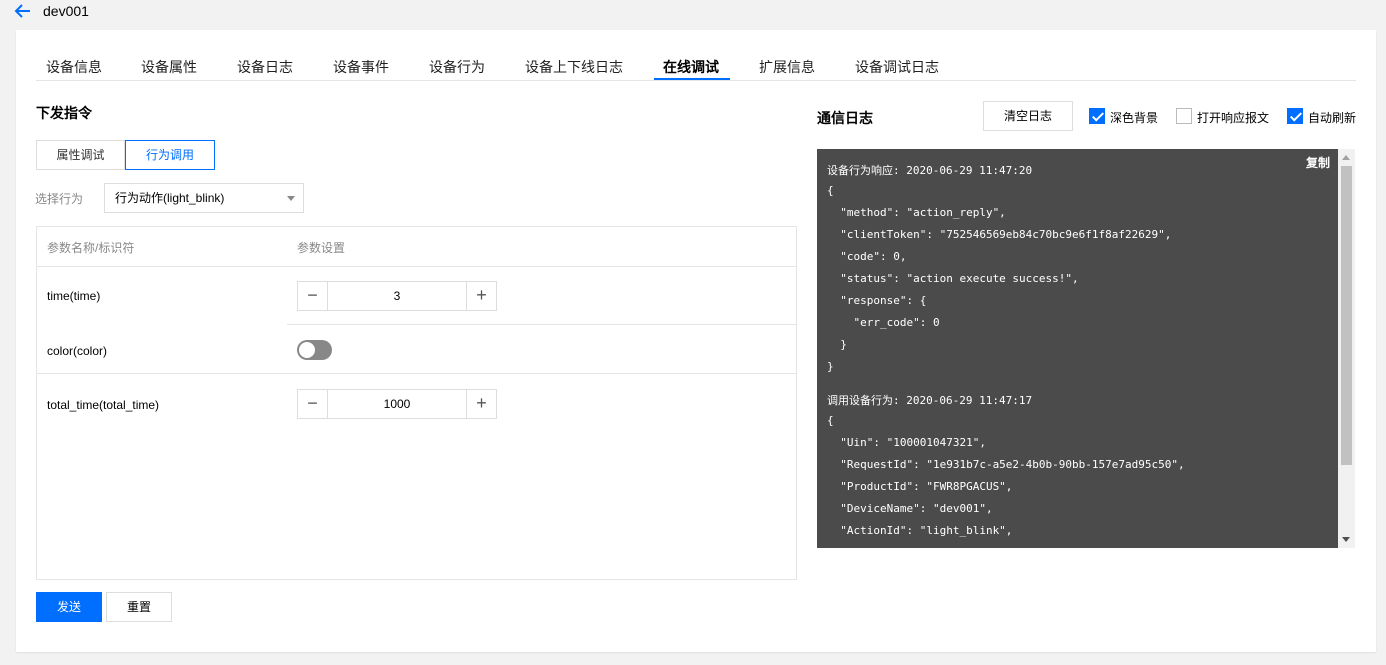 The height and width of the screenshot is (665, 1386). What do you see at coordinates (361, 67) in the screenshot?
I see `tab-device-events: 设备事件` at bounding box center [361, 67].